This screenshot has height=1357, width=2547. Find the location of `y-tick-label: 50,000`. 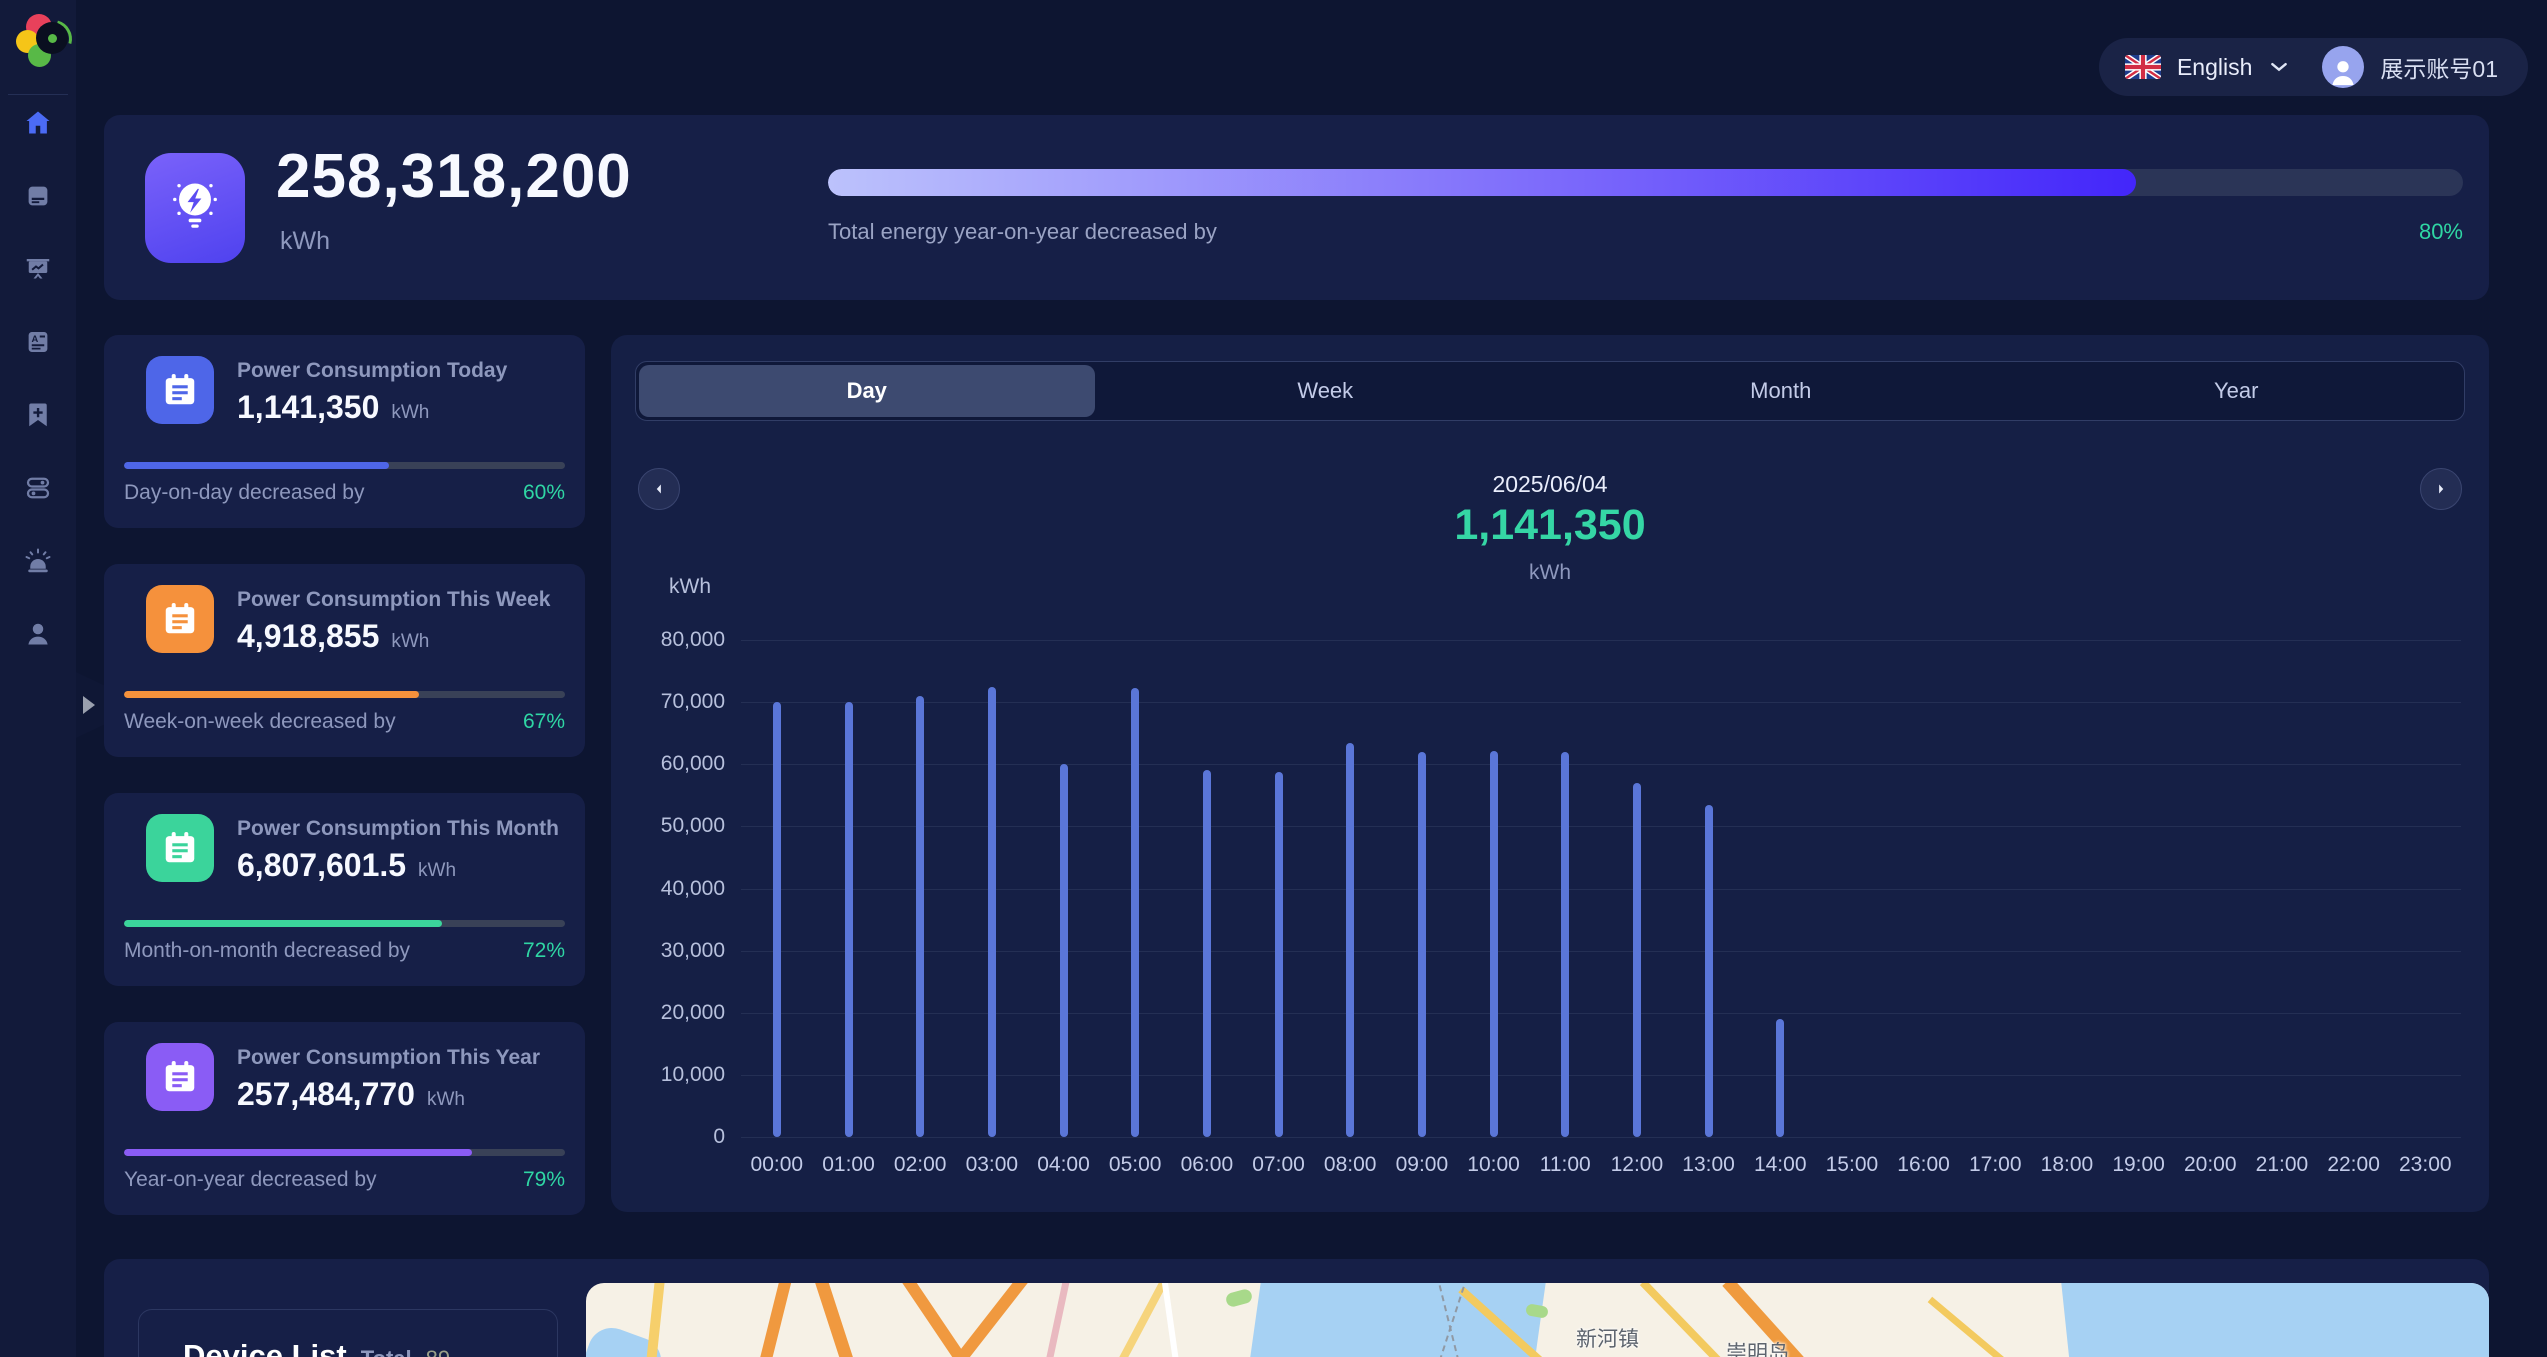

y-tick-label: 50,000 is located at coordinates (692, 826).